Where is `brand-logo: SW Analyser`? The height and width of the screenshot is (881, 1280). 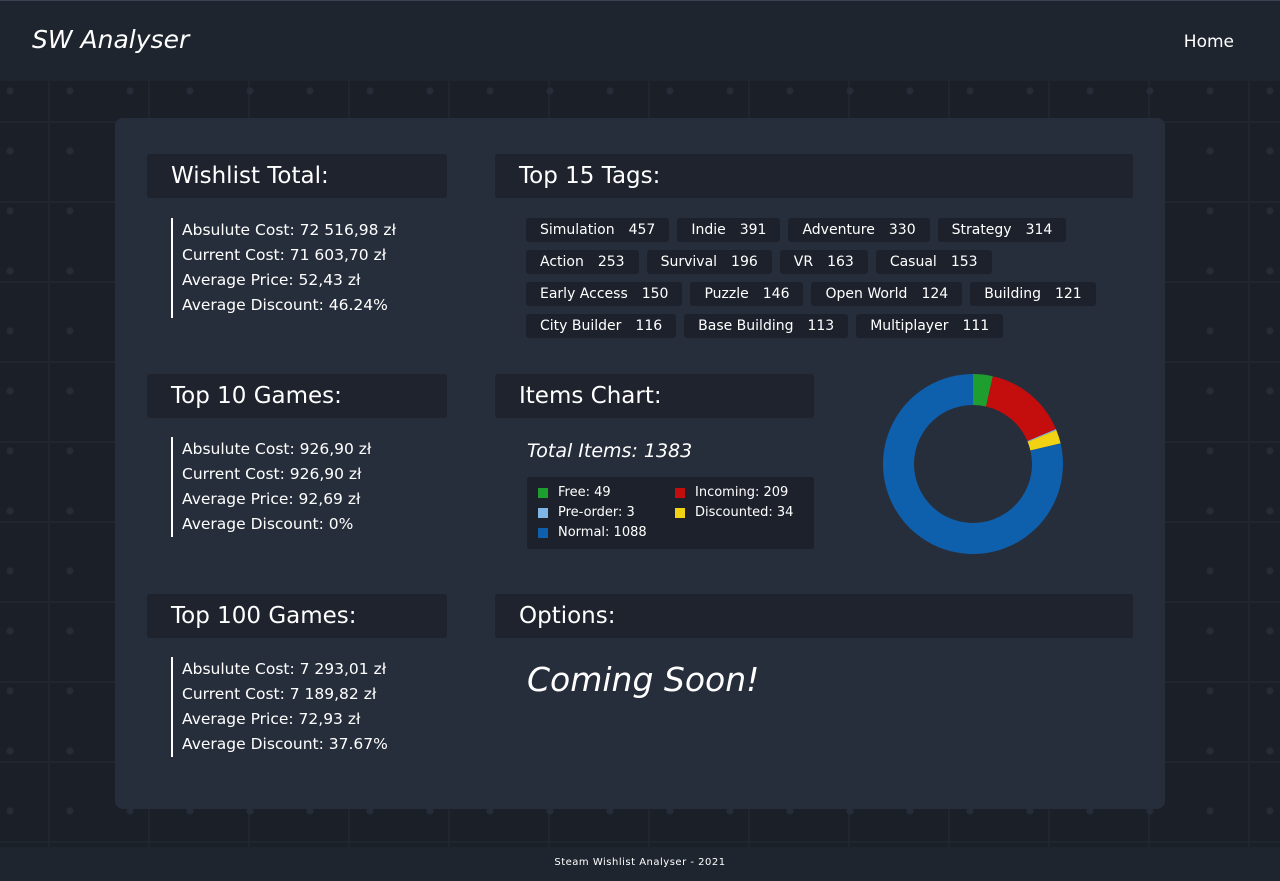 brand-logo: SW Analyser is located at coordinates (110, 39).